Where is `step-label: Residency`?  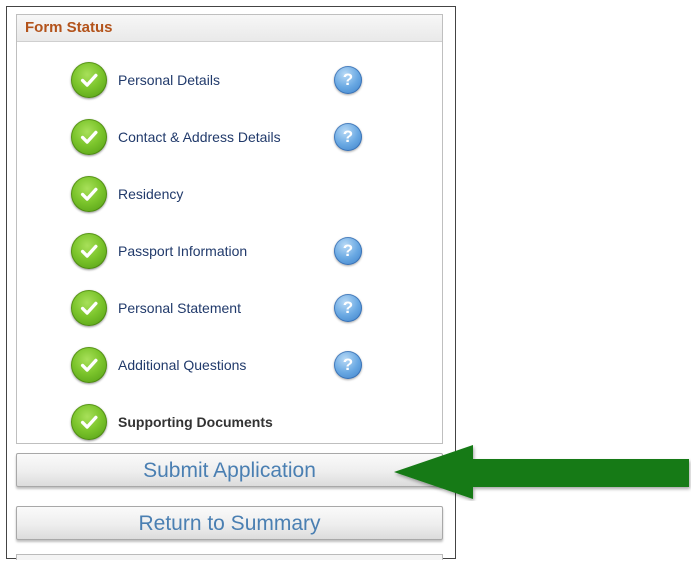
step-label: Residency is located at coordinates (225, 194).